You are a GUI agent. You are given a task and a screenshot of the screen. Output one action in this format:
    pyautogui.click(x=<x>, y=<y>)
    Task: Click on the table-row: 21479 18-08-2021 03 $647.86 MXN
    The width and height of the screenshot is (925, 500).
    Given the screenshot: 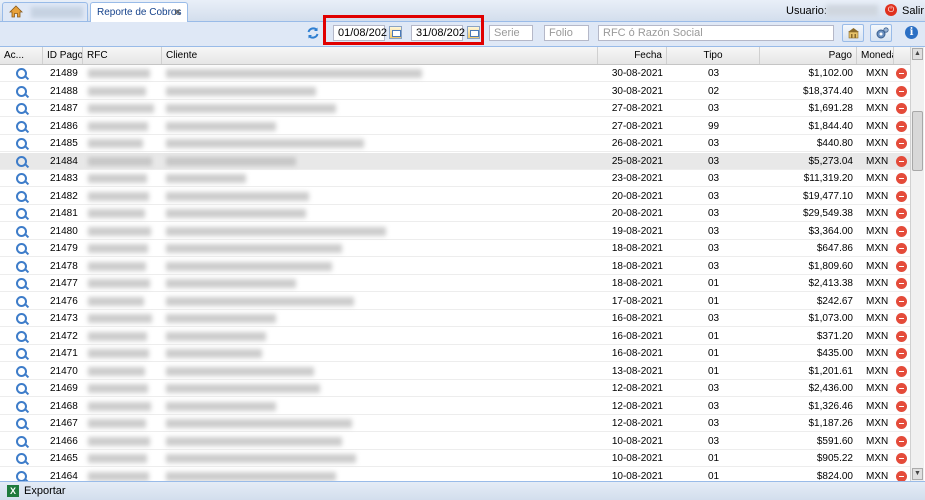 What is the action you would take?
    pyautogui.click(x=455, y=248)
    